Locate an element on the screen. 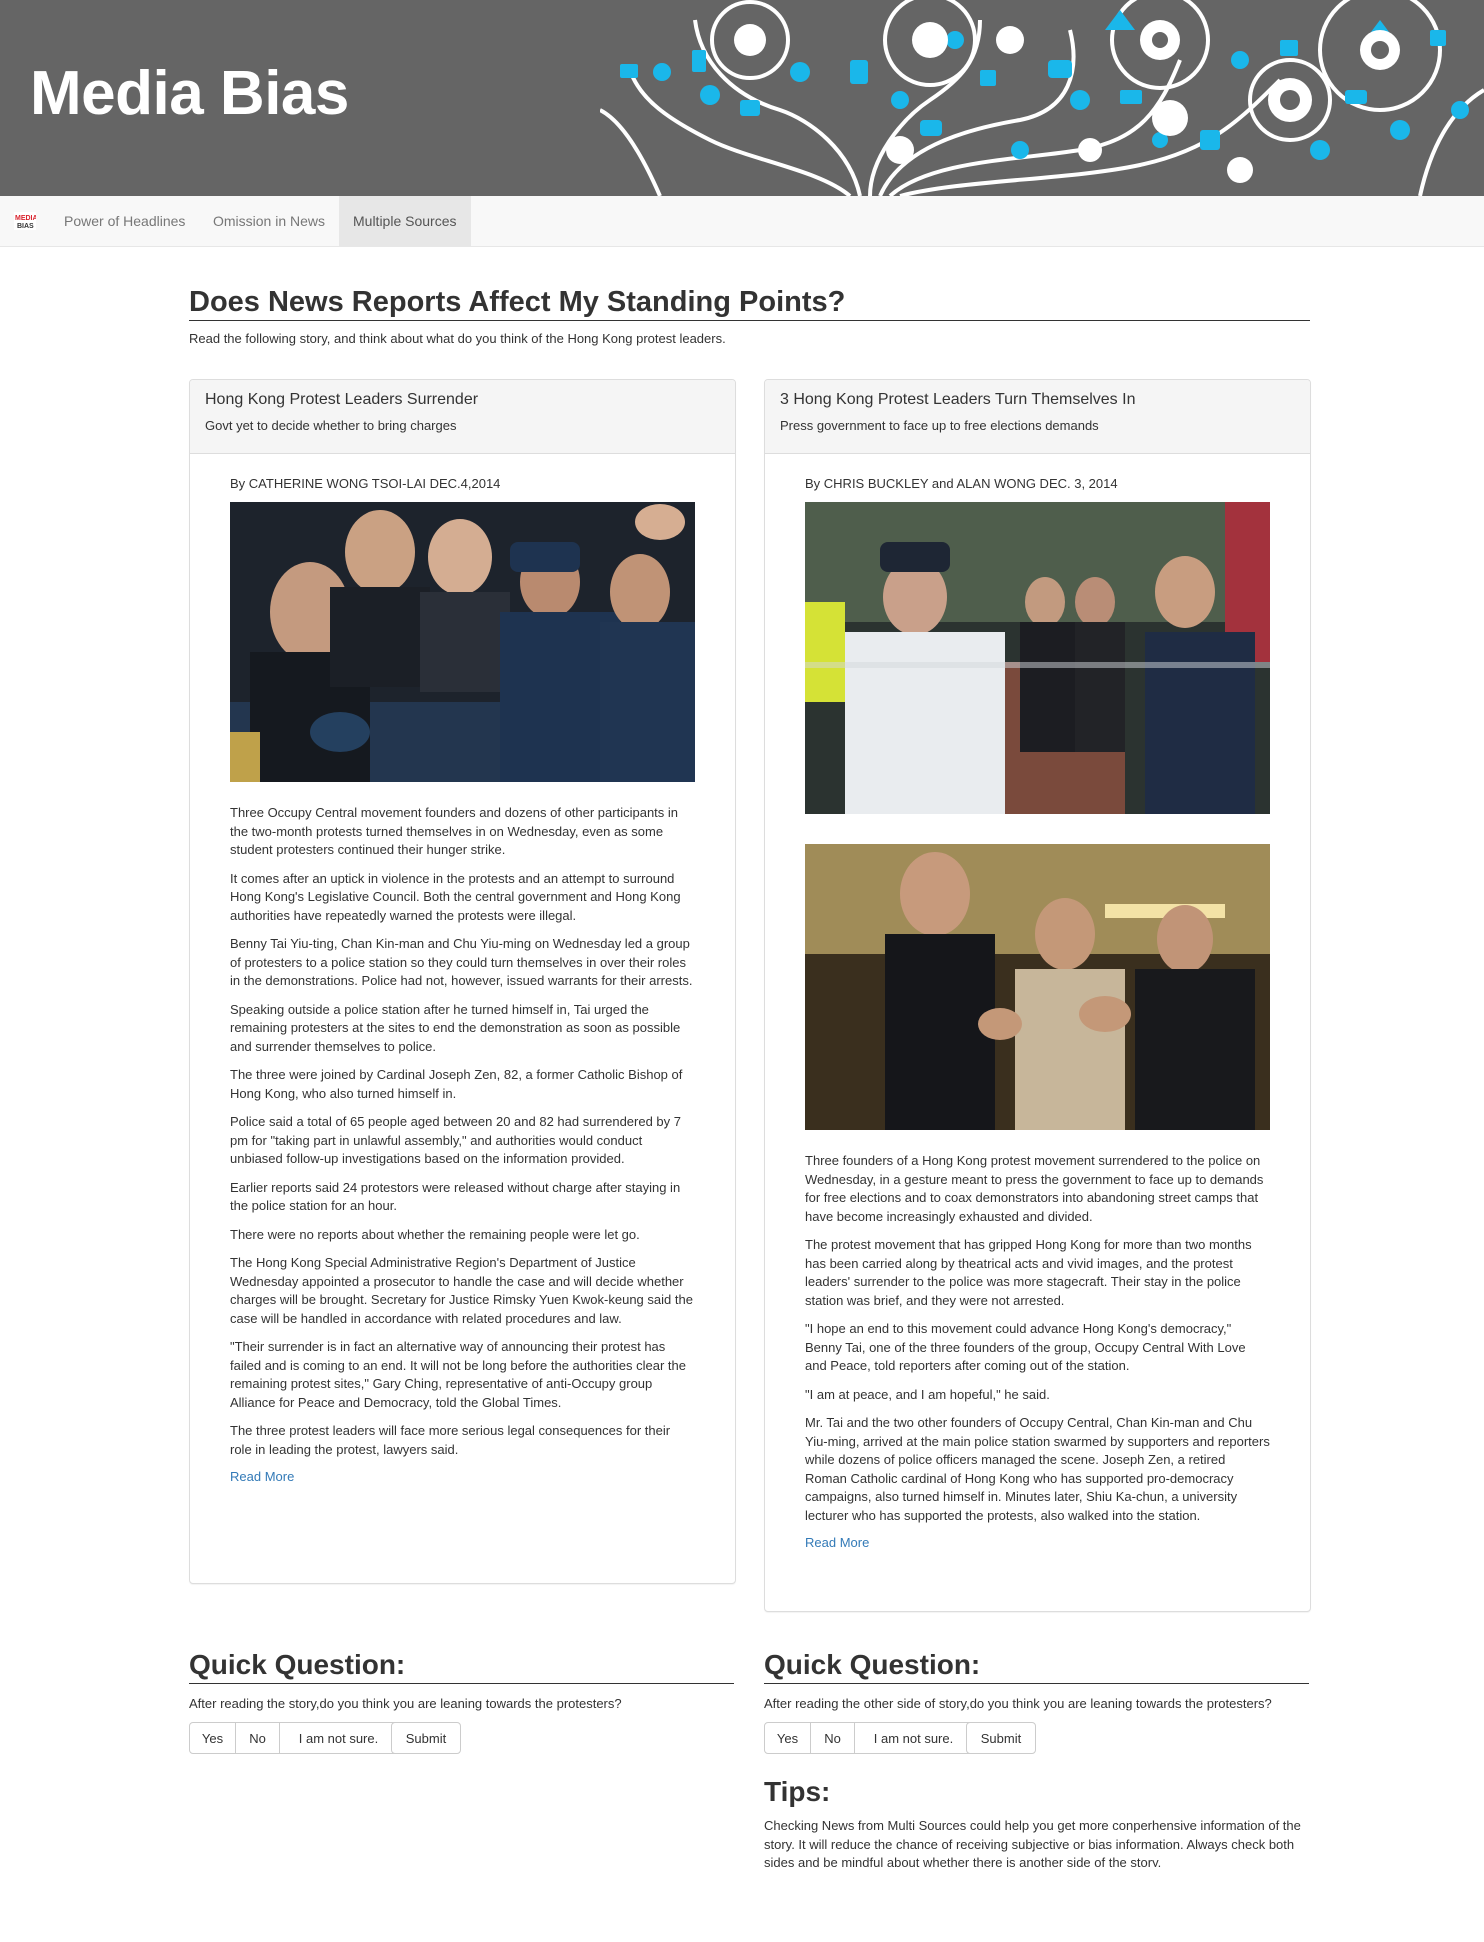 This screenshot has height=1942, width=1484. article-2-read-more-link: Read More is located at coordinates (1037, 1542).